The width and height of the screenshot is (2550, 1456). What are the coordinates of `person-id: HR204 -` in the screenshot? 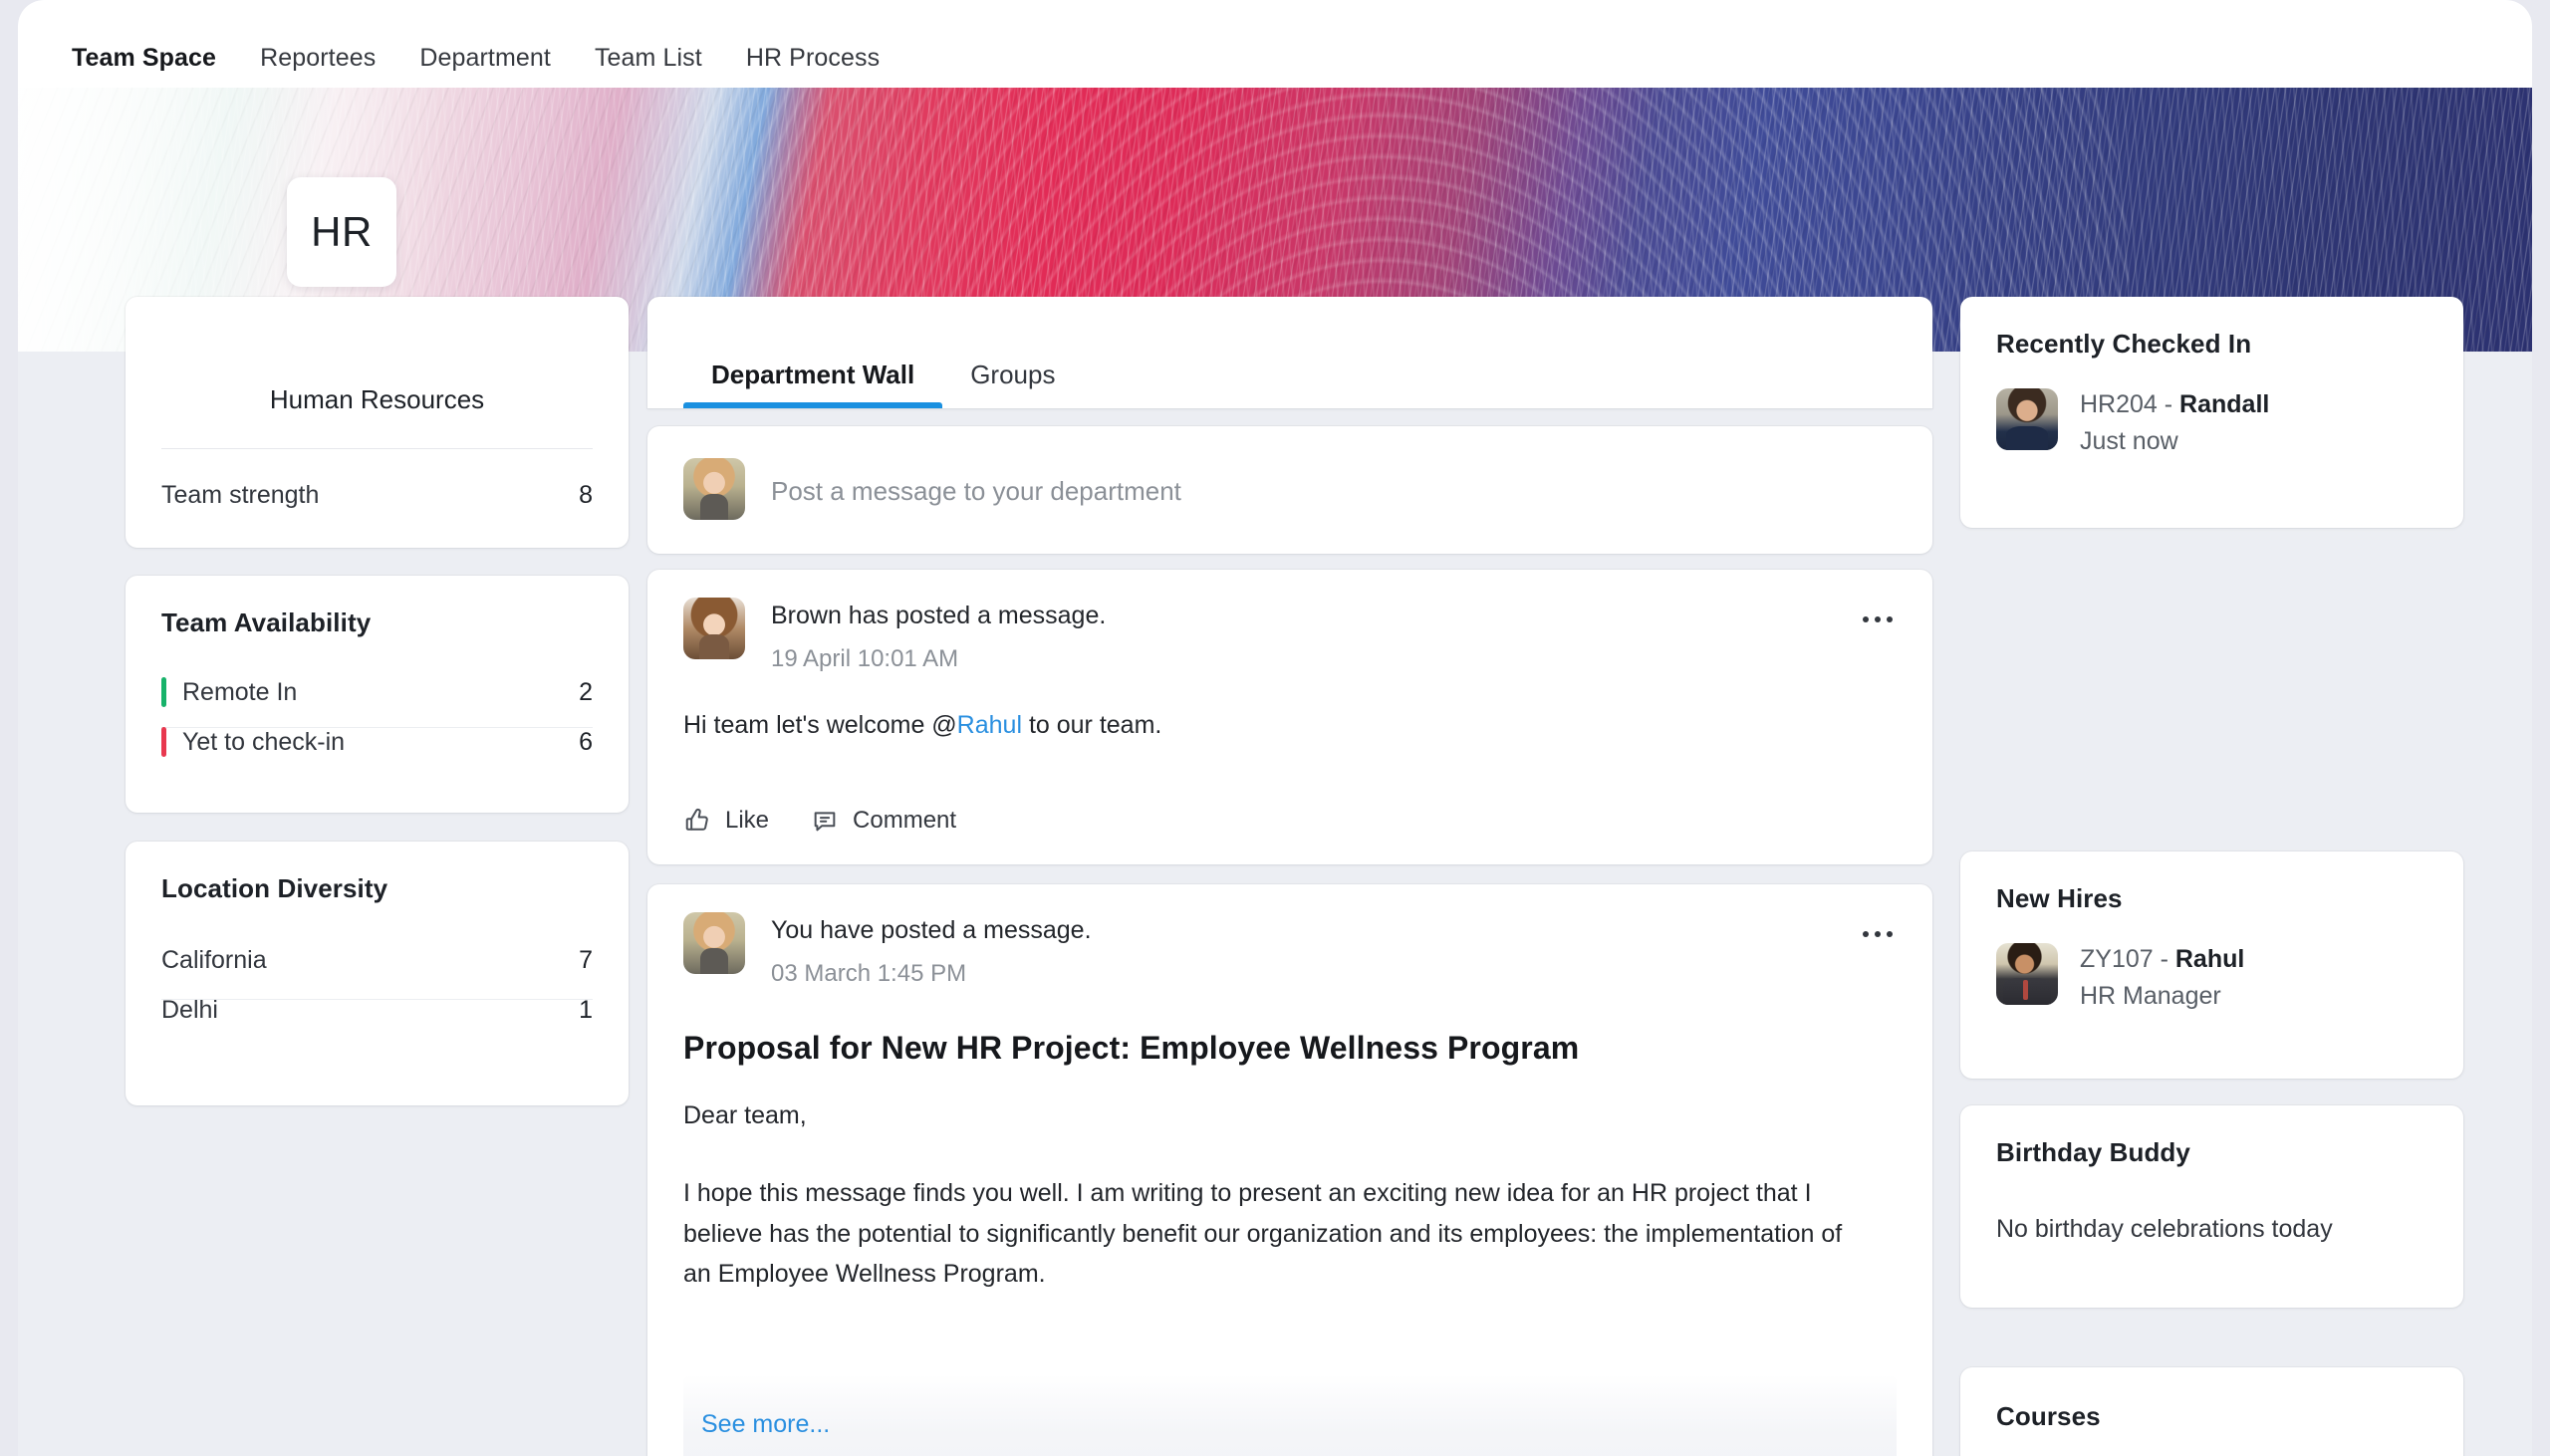 It's located at (2130, 404).